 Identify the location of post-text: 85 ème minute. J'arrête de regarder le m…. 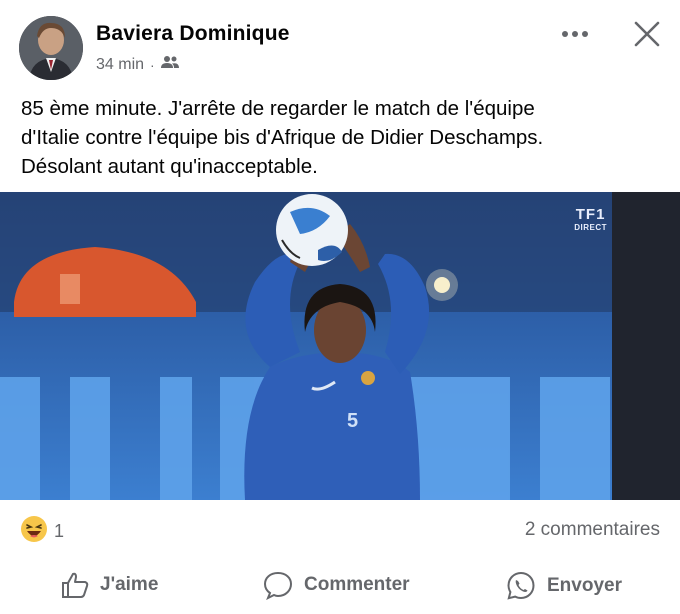
(341, 137).